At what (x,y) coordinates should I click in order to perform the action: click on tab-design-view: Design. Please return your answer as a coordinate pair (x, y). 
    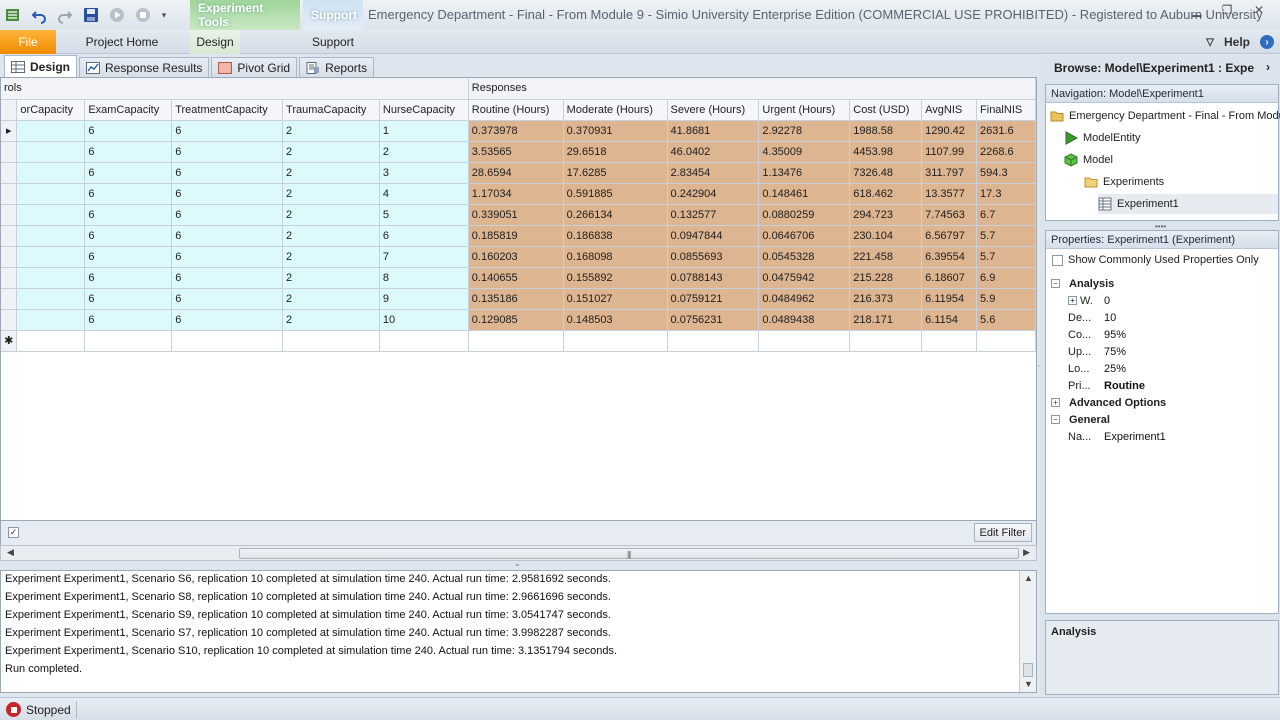
    Looking at the image, I should click on (41, 66).